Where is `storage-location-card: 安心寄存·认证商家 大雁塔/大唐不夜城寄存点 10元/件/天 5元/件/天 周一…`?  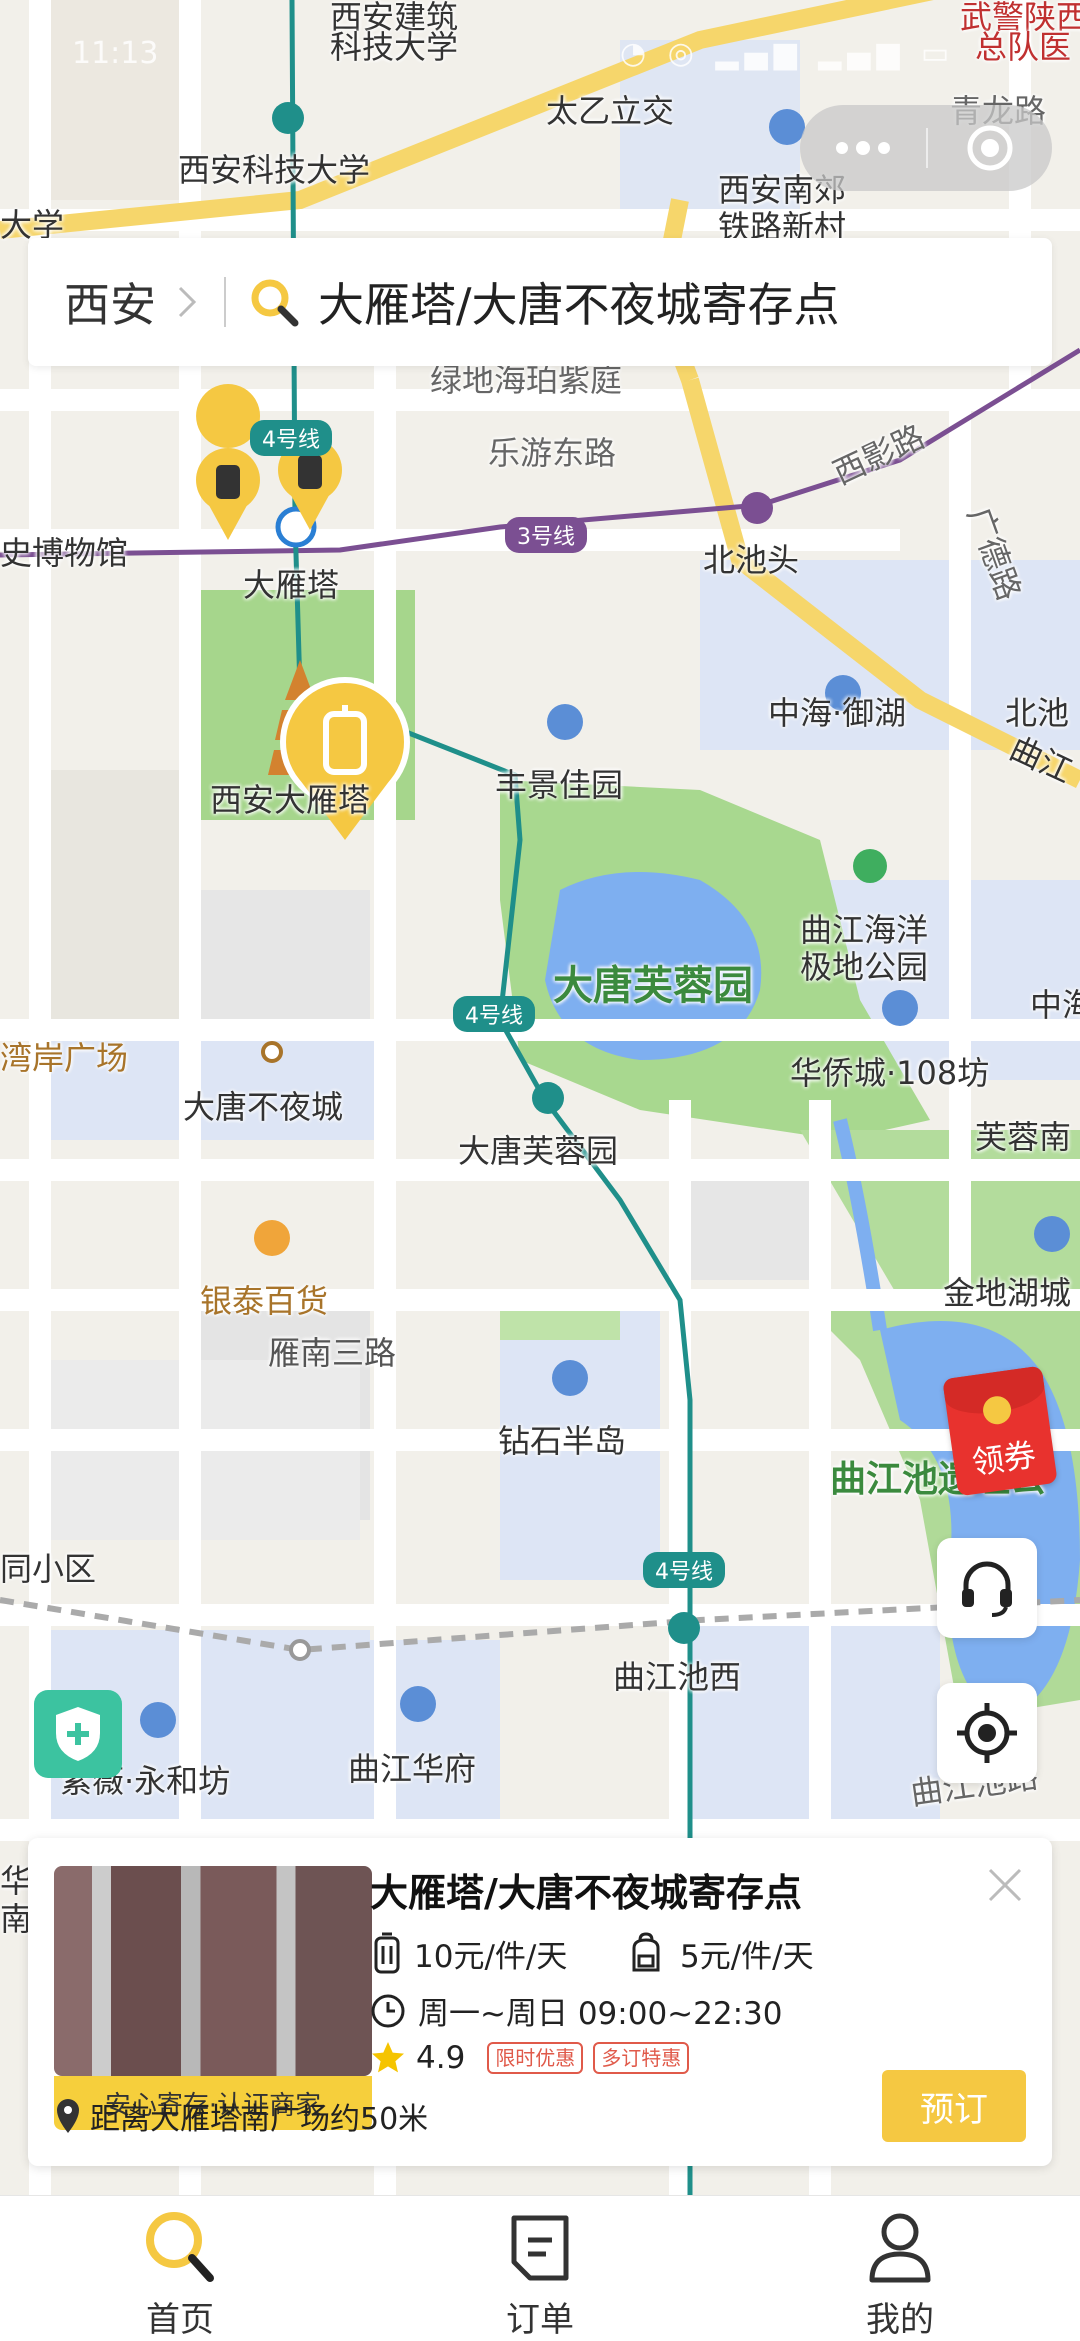 storage-location-card: 安心寄存·认证商家 大雁塔/大唐不夜城寄存点 10元/件/天 5元/件/天 周一… is located at coordinates (540, 2002).